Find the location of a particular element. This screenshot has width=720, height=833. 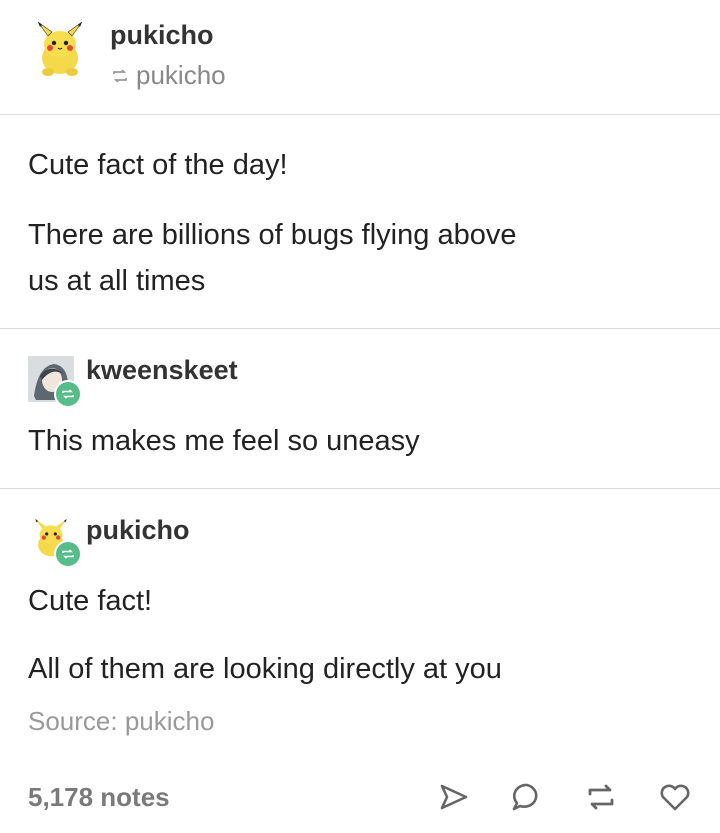

reblog-header: pukicho is located at coordinates (109, 541).